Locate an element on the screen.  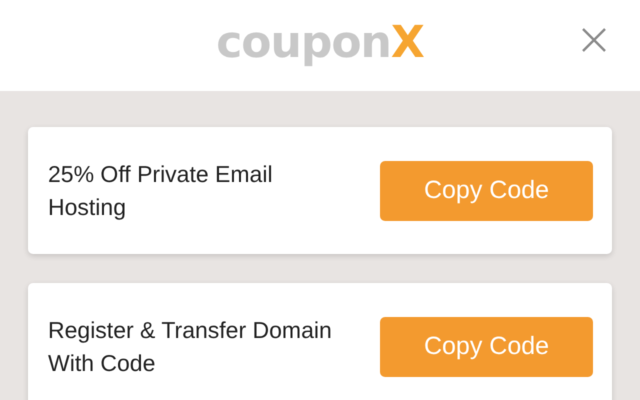
coupon-title: Register & Transfer Domain With Code is located at coordinates (190, 347).